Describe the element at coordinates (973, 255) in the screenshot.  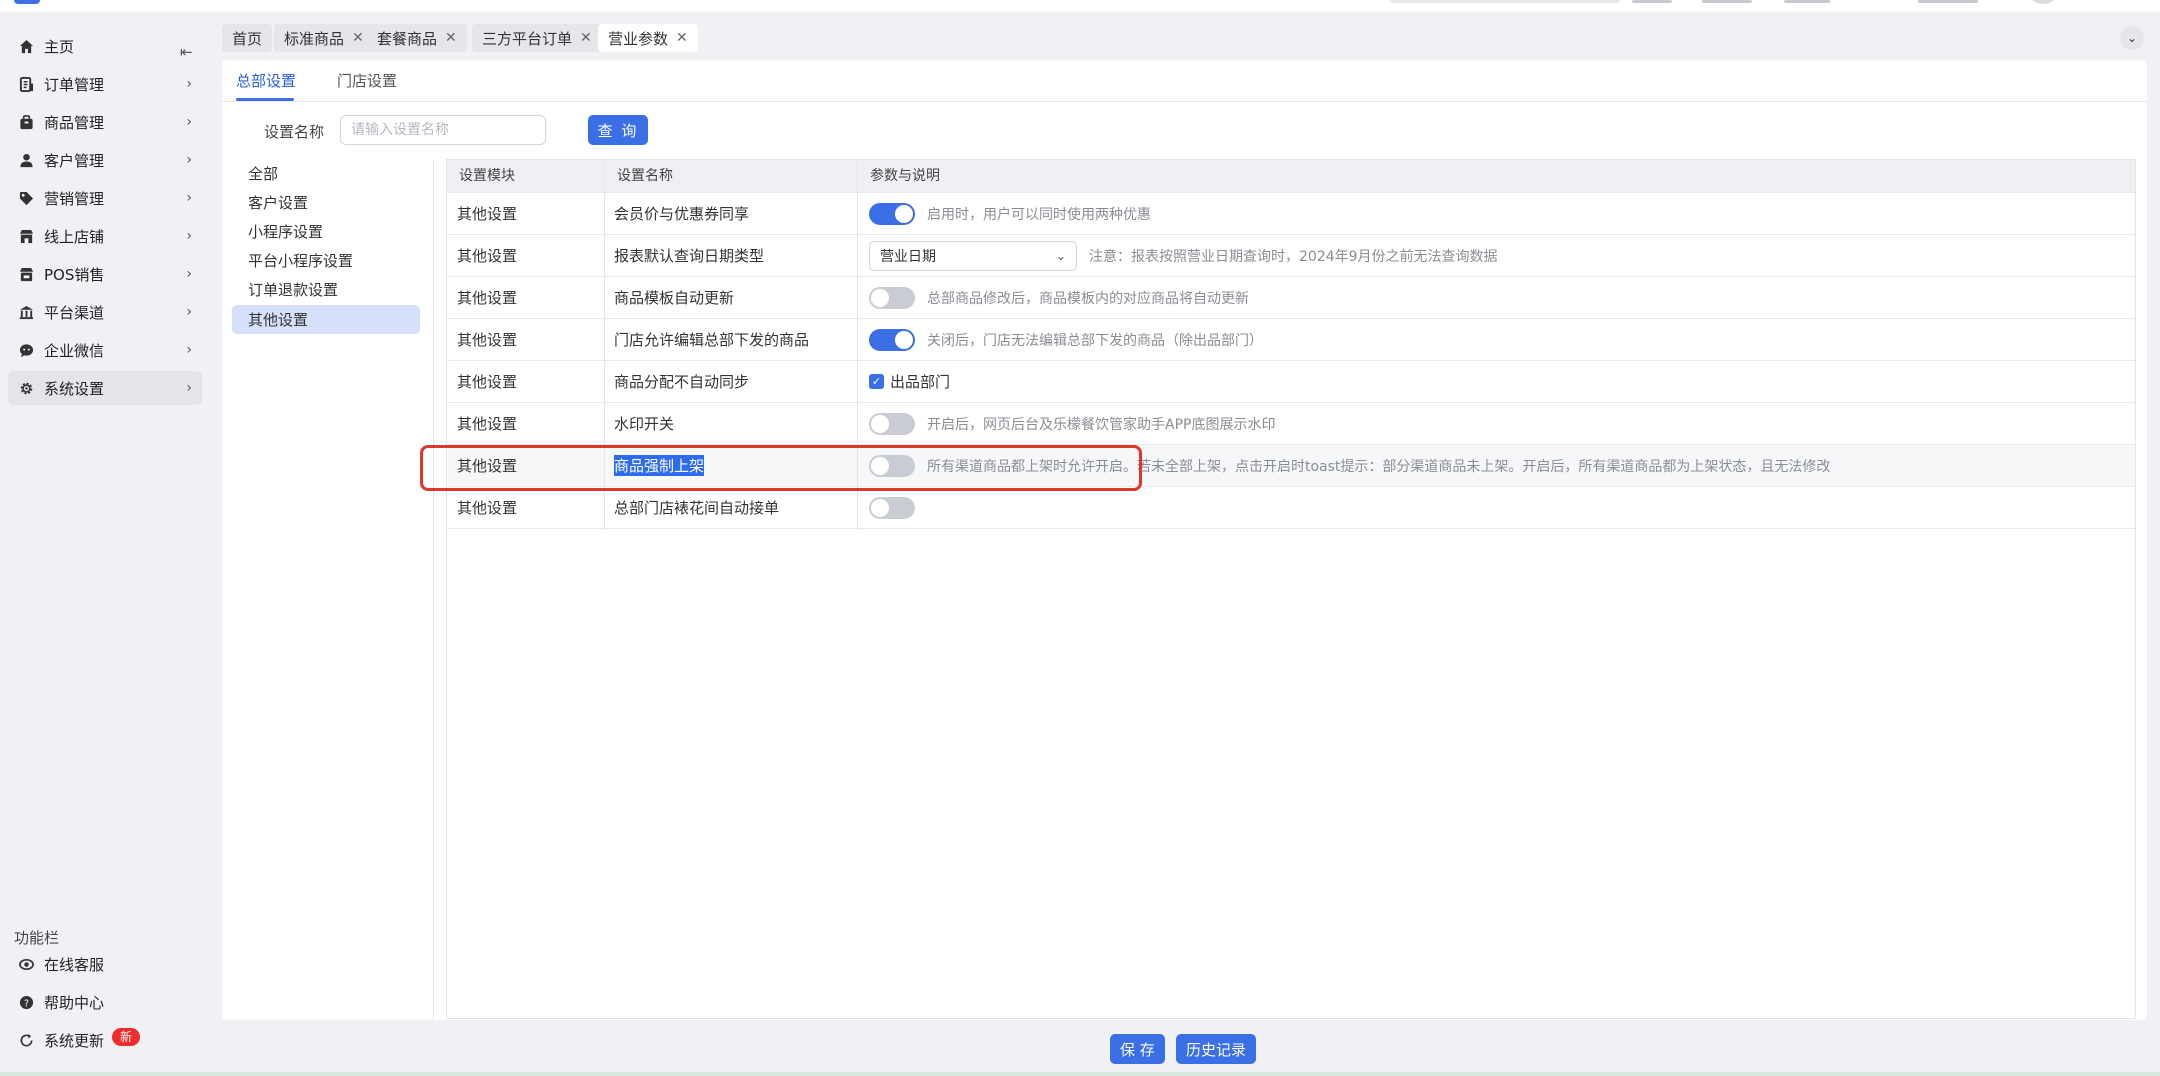
I see `date-type-select: 营业日期 ⌄` at that location.